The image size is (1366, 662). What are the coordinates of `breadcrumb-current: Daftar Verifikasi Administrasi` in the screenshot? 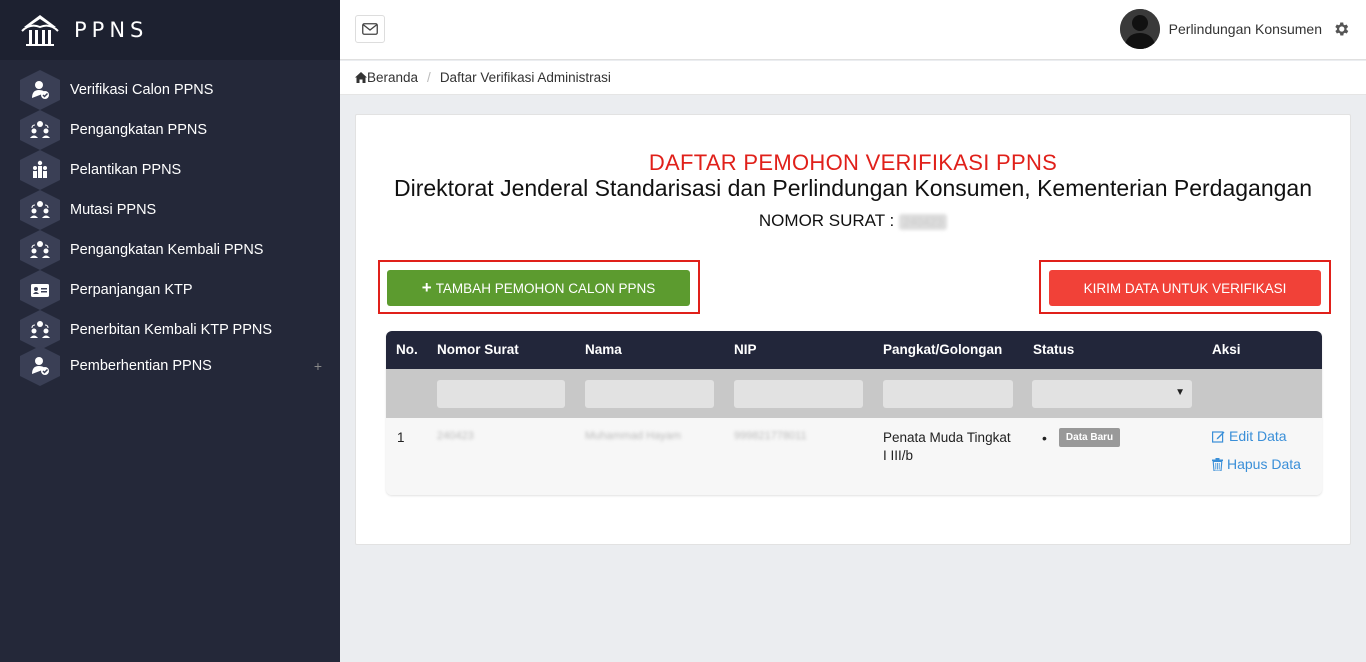 It's located at (525, 77).